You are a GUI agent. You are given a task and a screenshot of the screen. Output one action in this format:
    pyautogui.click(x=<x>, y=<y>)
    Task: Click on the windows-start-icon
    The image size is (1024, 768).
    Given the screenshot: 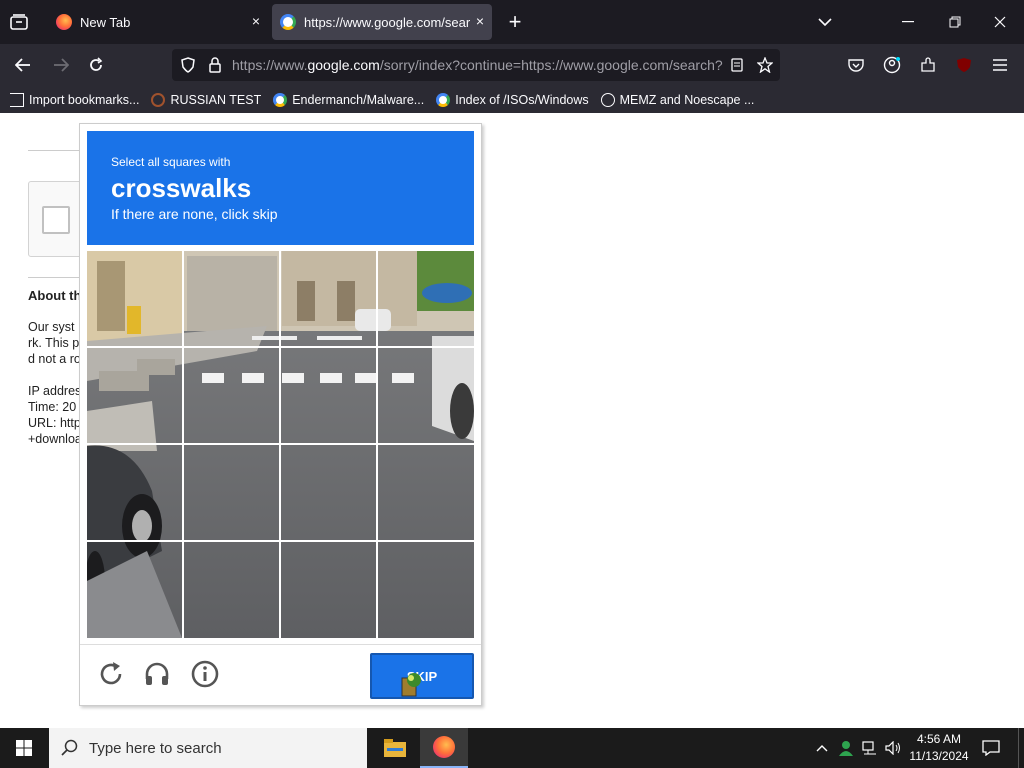 What is the action you would take?
    pyautogui.click(x=24, y=748)
    